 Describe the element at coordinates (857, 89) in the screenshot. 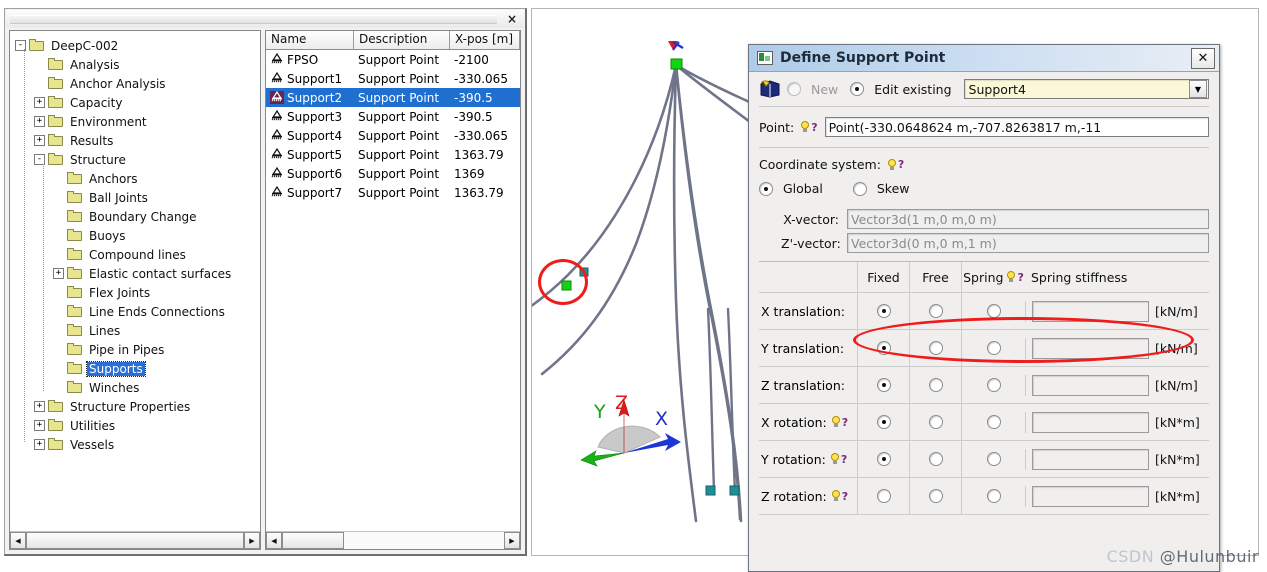

I see `radio-edit-existing` at that location.